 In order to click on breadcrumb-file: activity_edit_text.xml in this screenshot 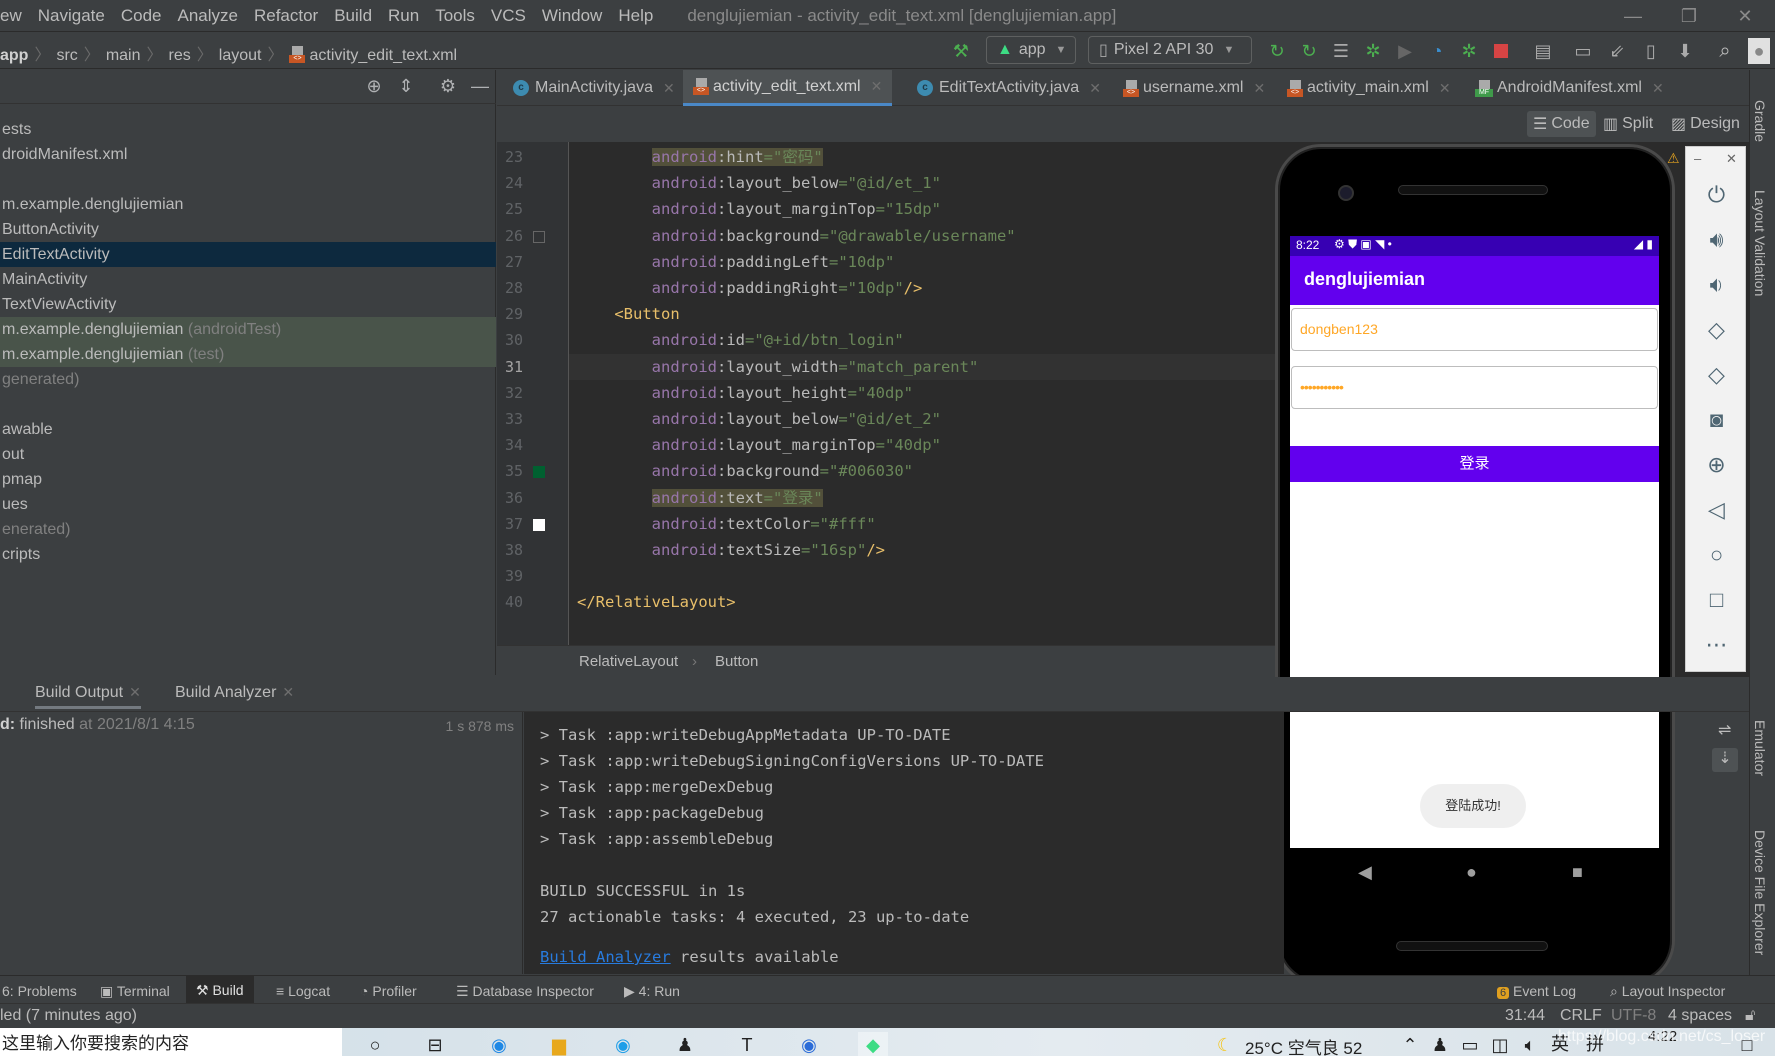, I will do `click(383, 55)`.